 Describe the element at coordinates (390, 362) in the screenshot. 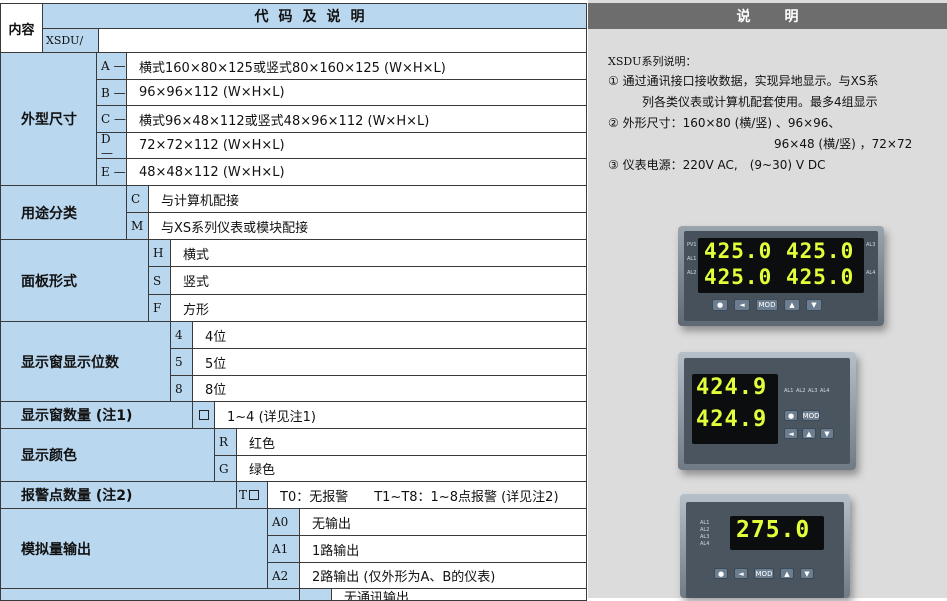

I see `desc-digits-5: 5位` at that location.